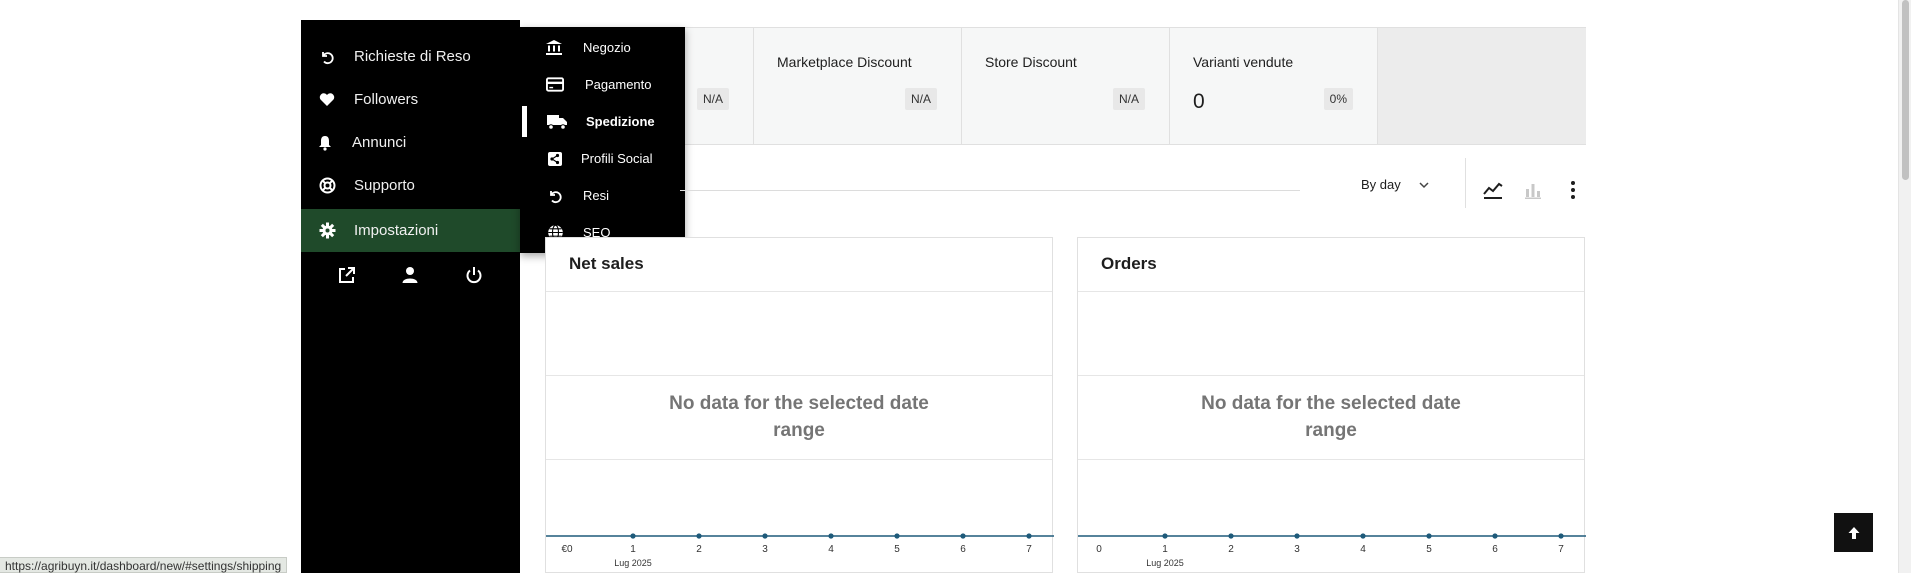 The height and width of the screenshot is (573, 1911). Describe the element at coordinates (1573, 190) in the screenshot. I see `more-options-icon` at that location.